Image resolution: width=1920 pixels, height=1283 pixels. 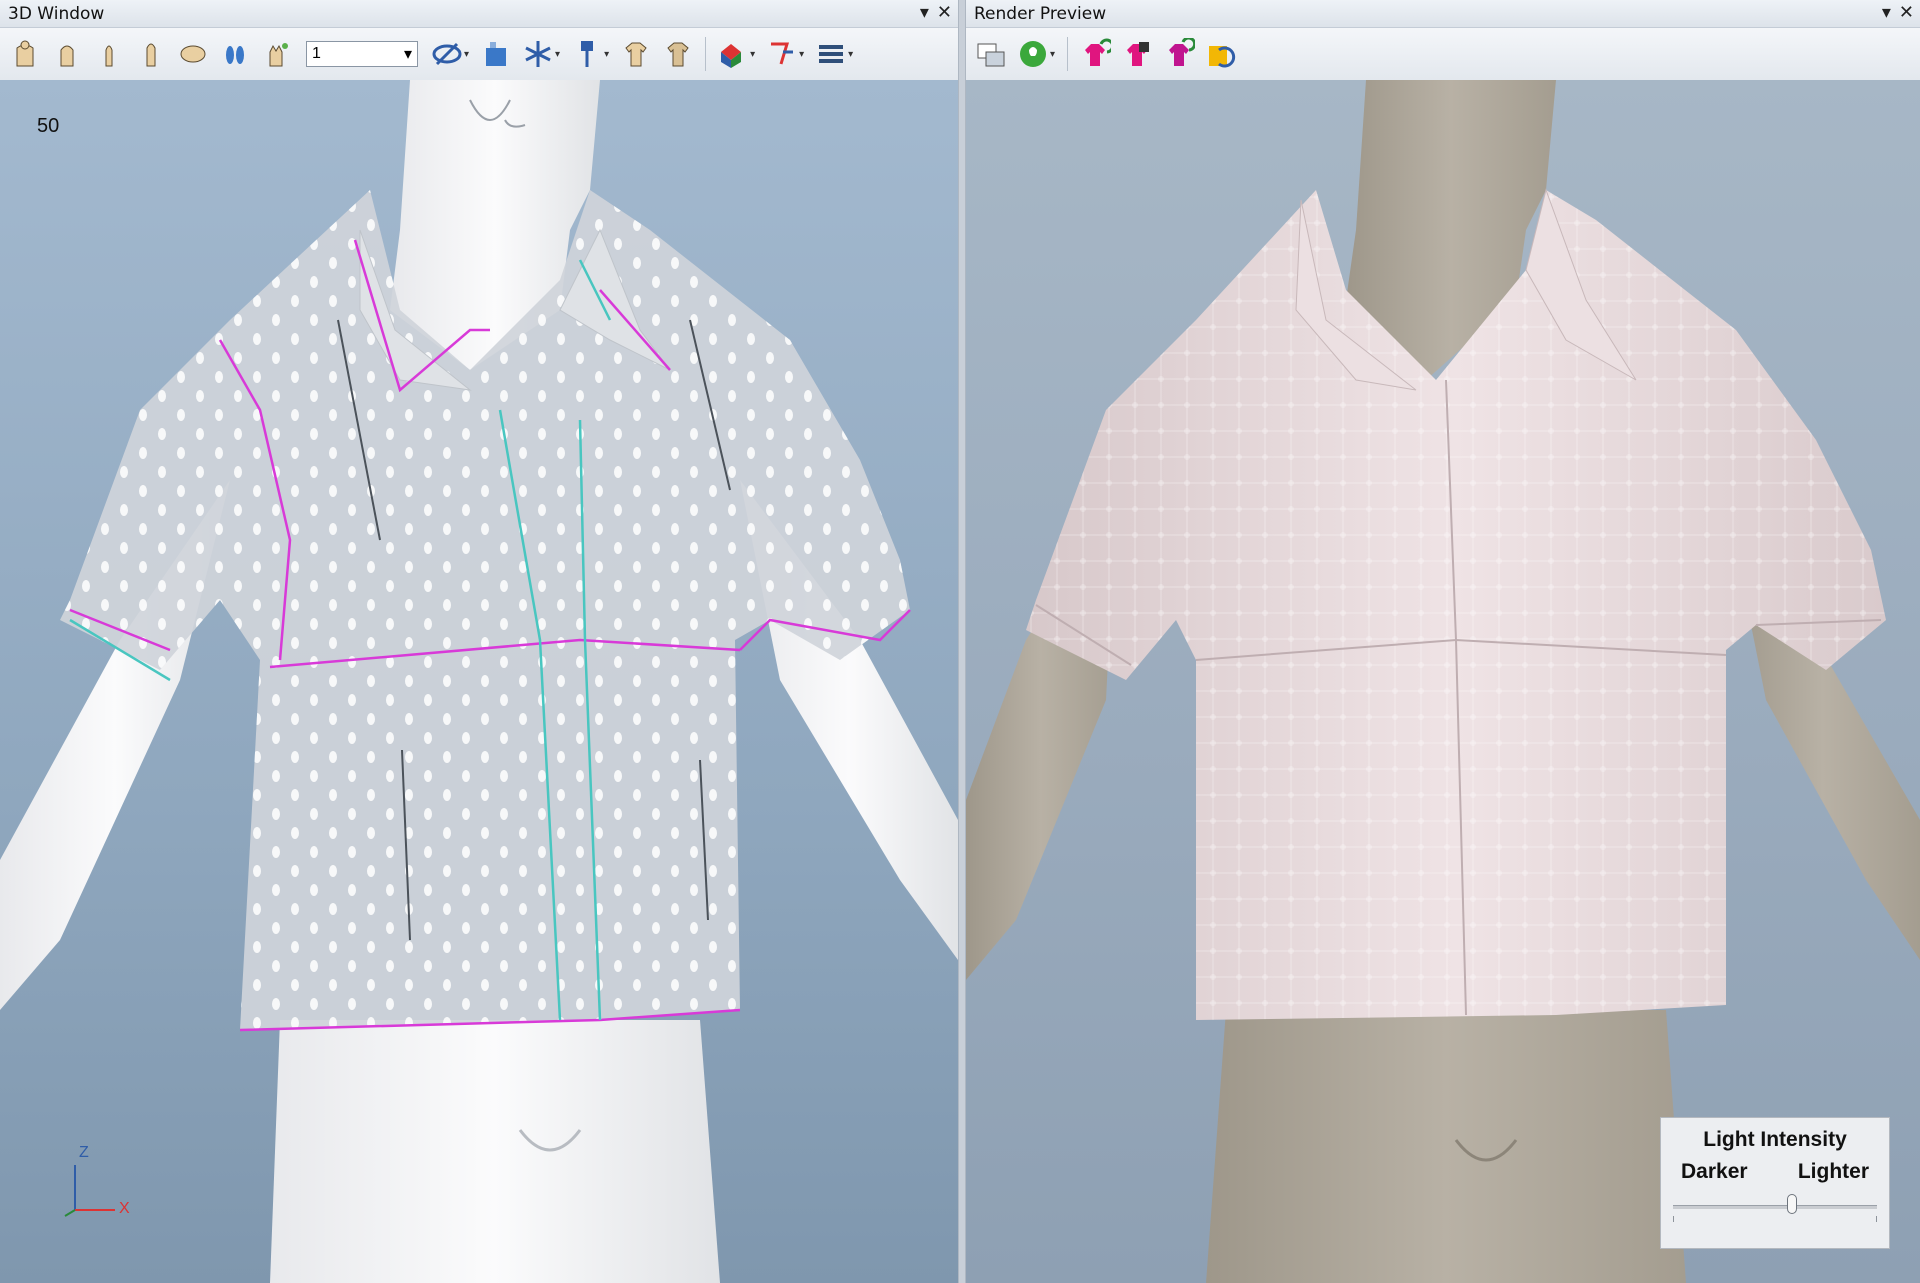 What do you see at coordinates (277, 54) in the screenshot?
I see `avatar-hand-icon` at bounding box center [277, 54].